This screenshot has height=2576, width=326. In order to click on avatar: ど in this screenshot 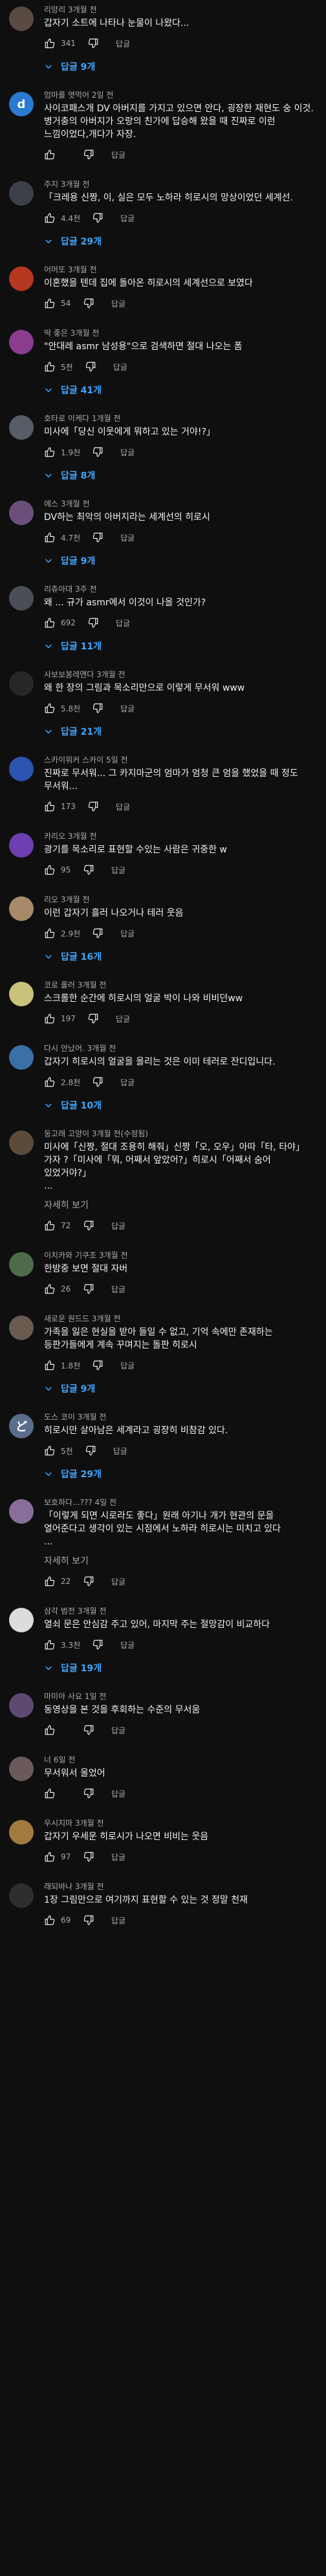, I will do `click(22, 1426)`.